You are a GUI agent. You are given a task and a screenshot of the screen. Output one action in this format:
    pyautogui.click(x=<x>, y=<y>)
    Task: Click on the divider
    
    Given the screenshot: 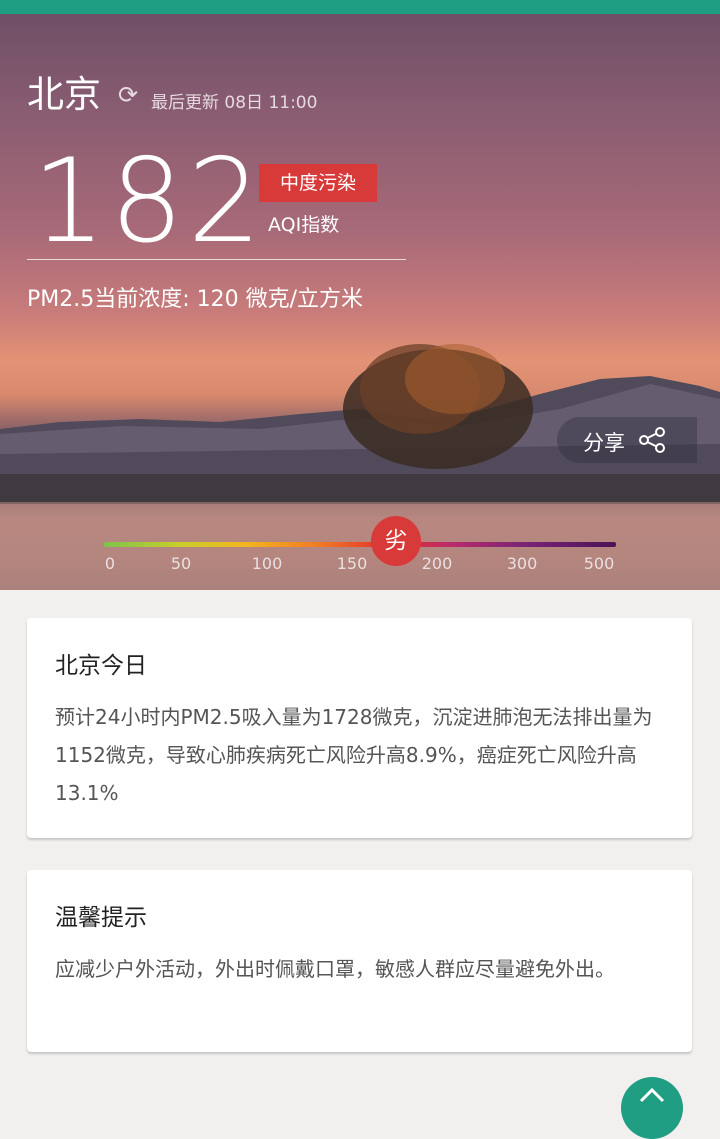 What is the action you would take?
    pyautogui.click(x=216, y=259)
    